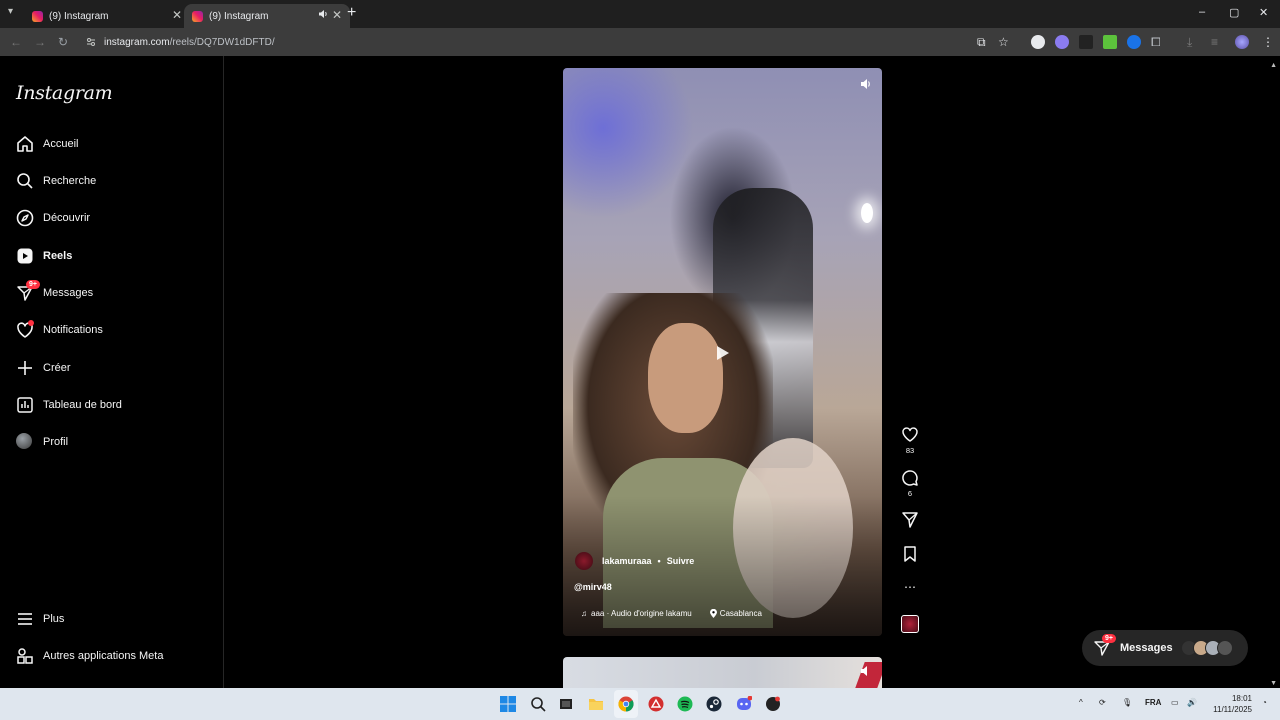  What do you see at coordinates (1086, 42) in the screenshot?
I see `extension-3-icon` at bounding box center [1086, 42].